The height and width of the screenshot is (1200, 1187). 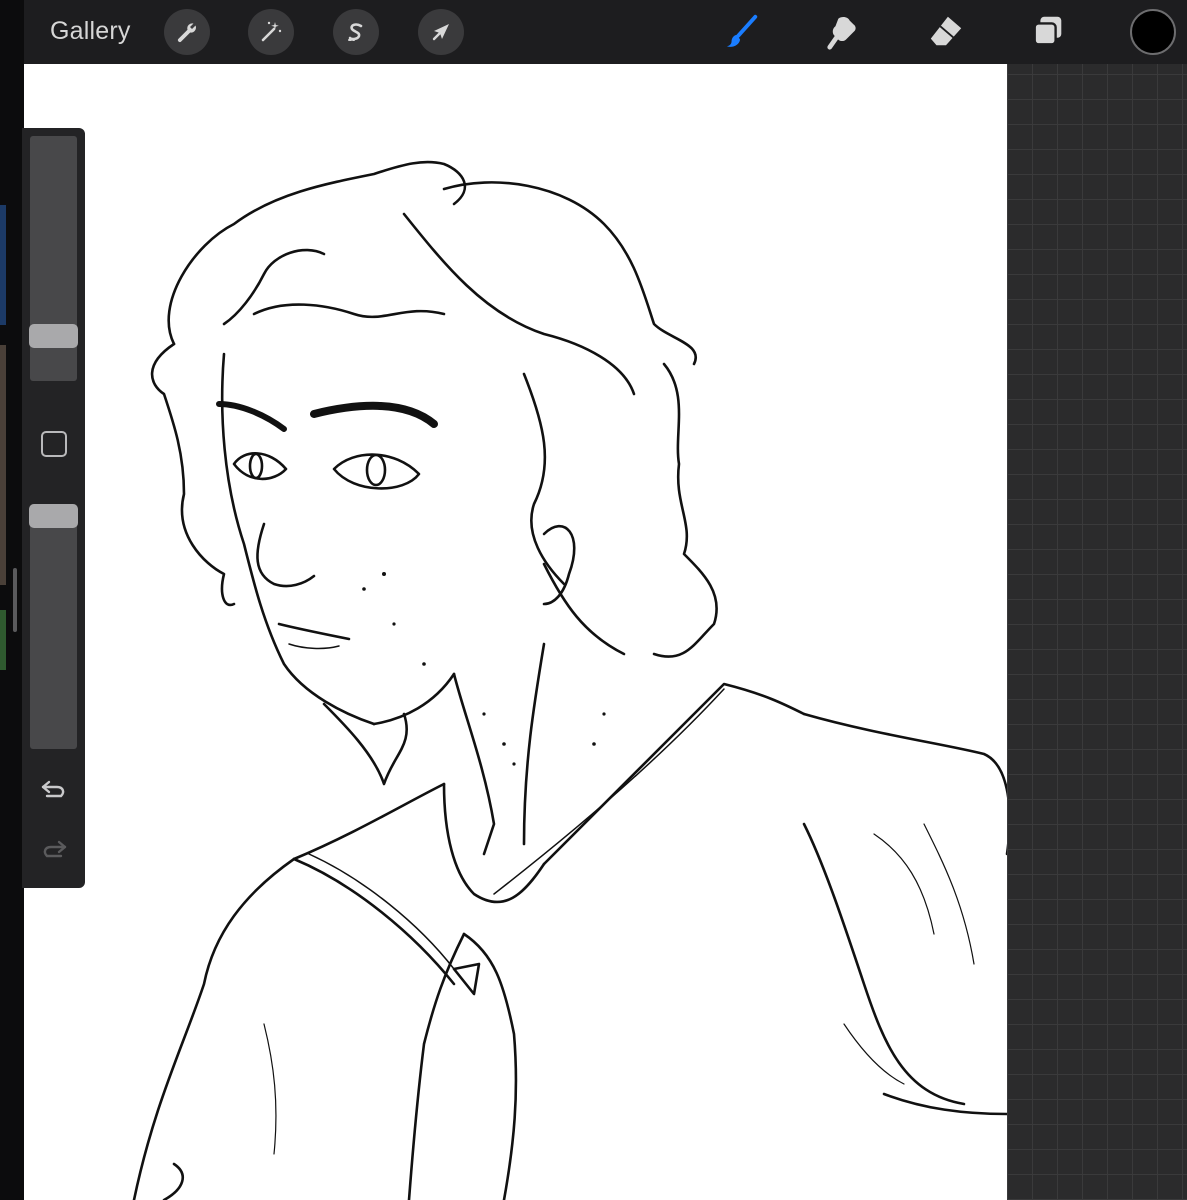 What do you see at coordinates (1153, 32) in the screenshot?
I see `color-swatch` at bounding box center [1153, 32].